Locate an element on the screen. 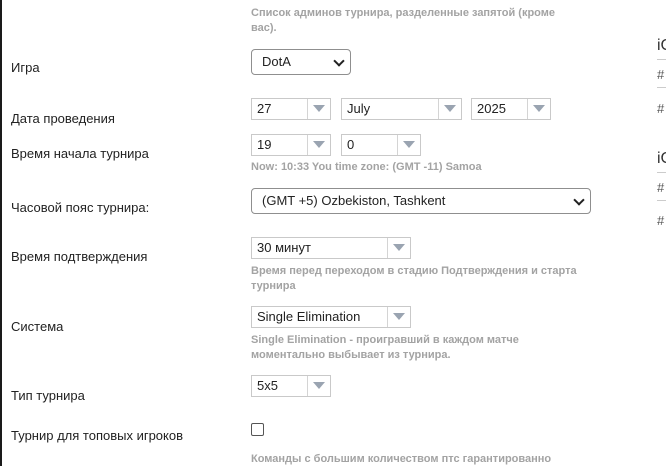  start-minute-value: 0 is located at coordinates (351, 144).